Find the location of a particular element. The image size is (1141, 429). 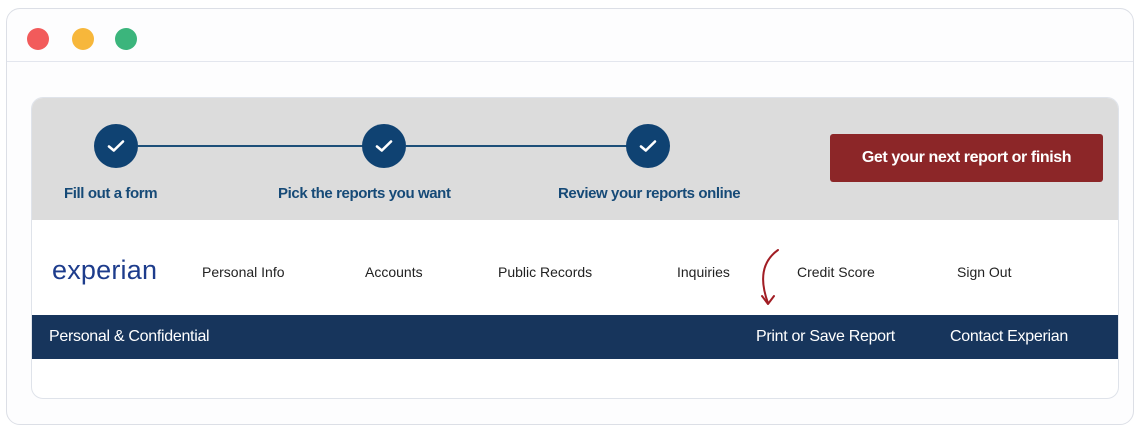

nav-inquiries: Inquiries is located at coordinates (703, 272).